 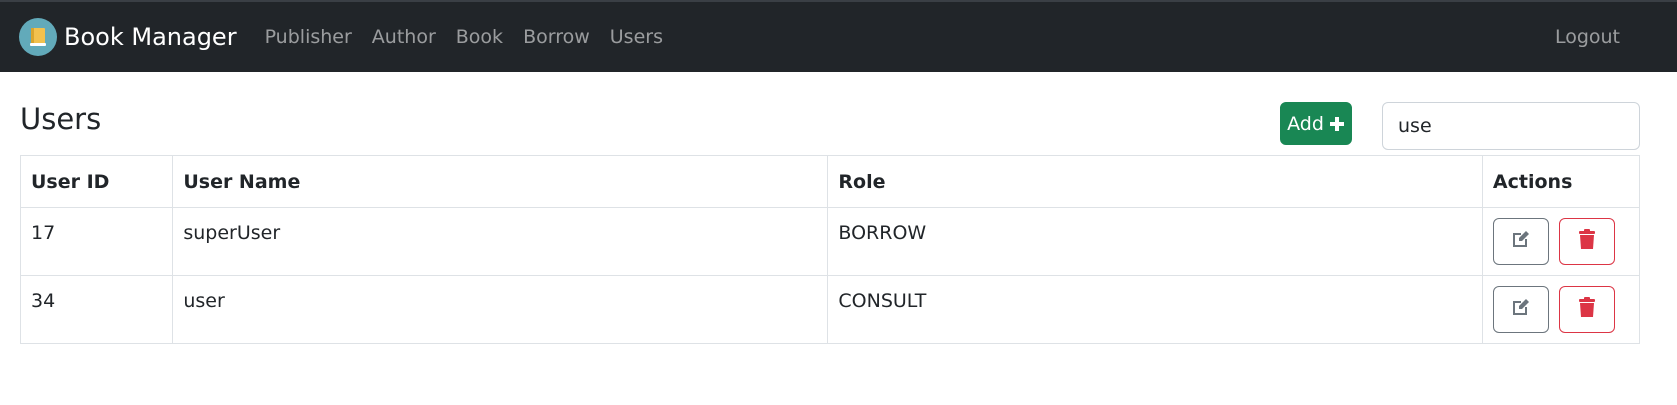 What do you see at coordinates (500, 241) in the screenshot?
I see `cell-user-name: superUser` at bounding box center [500, 241].